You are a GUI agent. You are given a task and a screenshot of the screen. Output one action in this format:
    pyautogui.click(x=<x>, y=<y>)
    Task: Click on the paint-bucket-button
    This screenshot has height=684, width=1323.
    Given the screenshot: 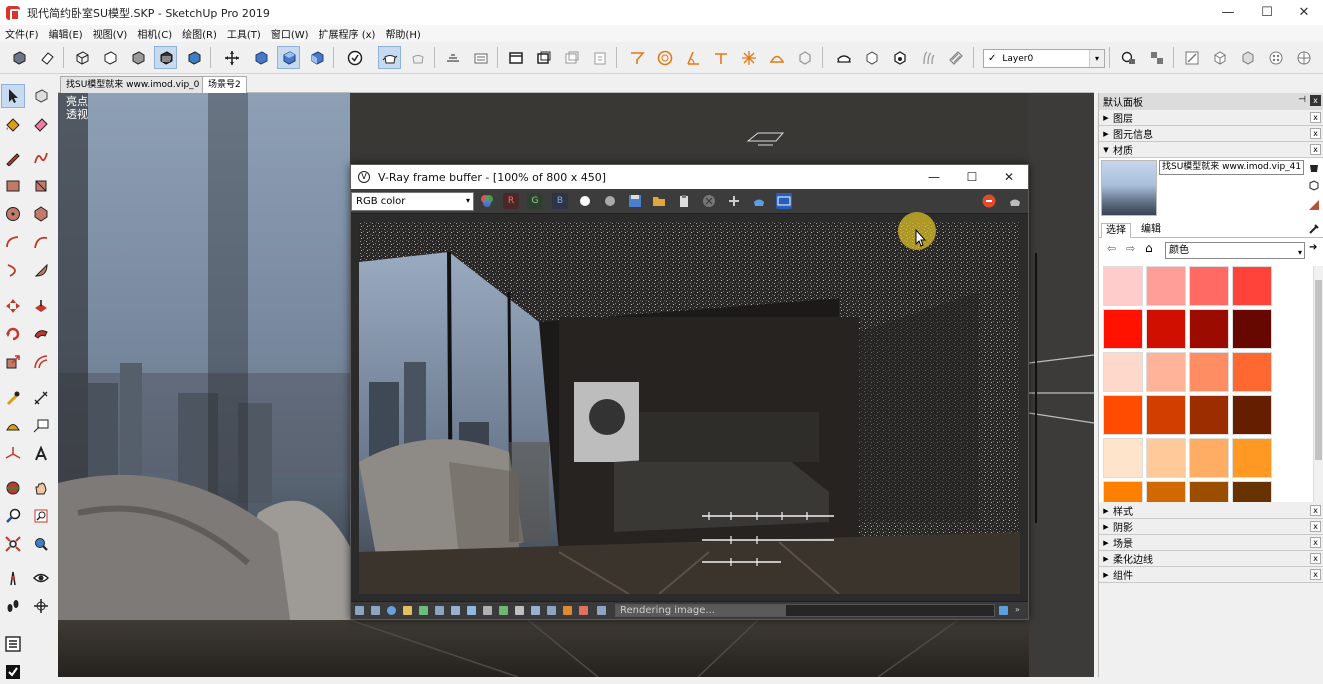 What is the action you would take?
    pyautogui.click(x=13, y=124)
    